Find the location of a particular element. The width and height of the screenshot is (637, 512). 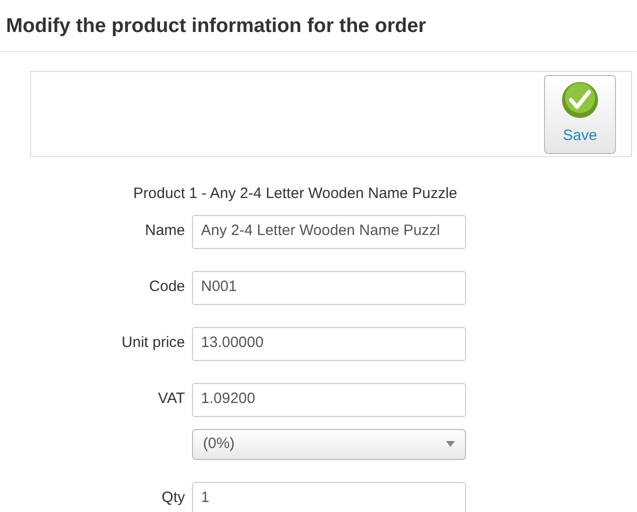

field-label: Qty is located at coordinates (173, 497).